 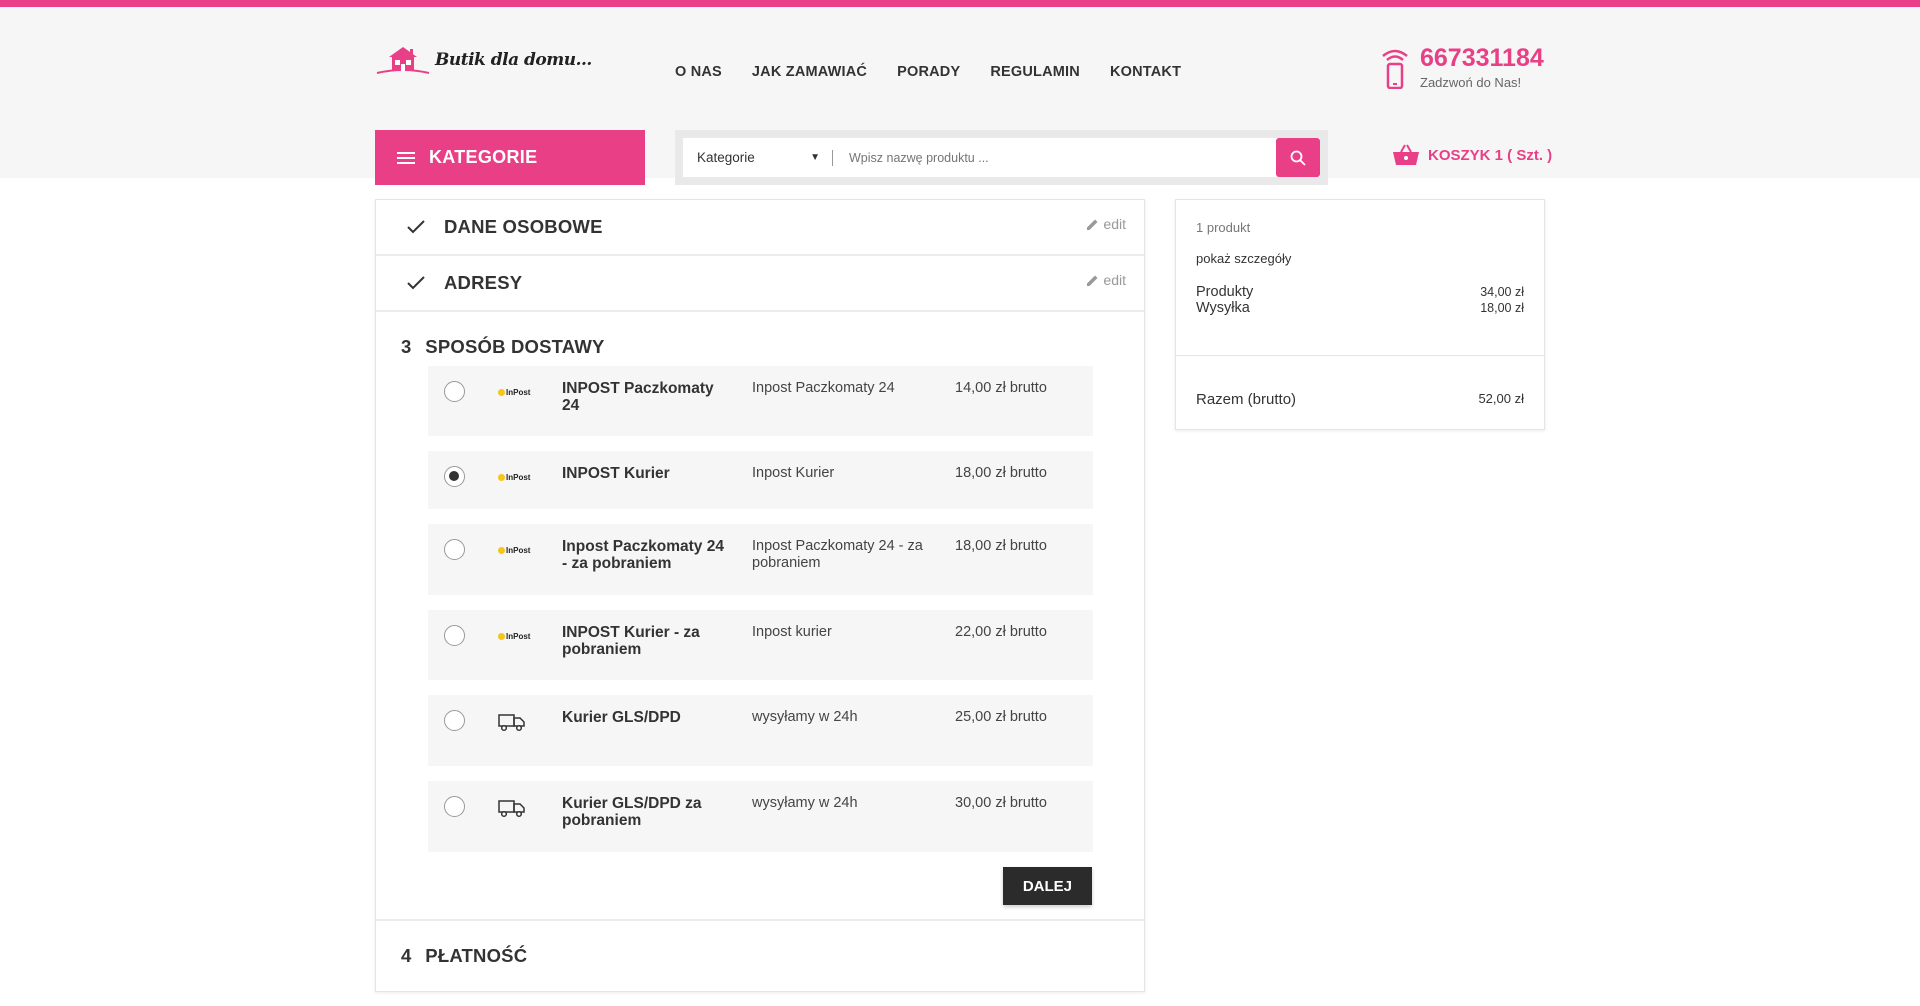 I want to click on nav-porady: PORADY, so click(x=928, y=72).